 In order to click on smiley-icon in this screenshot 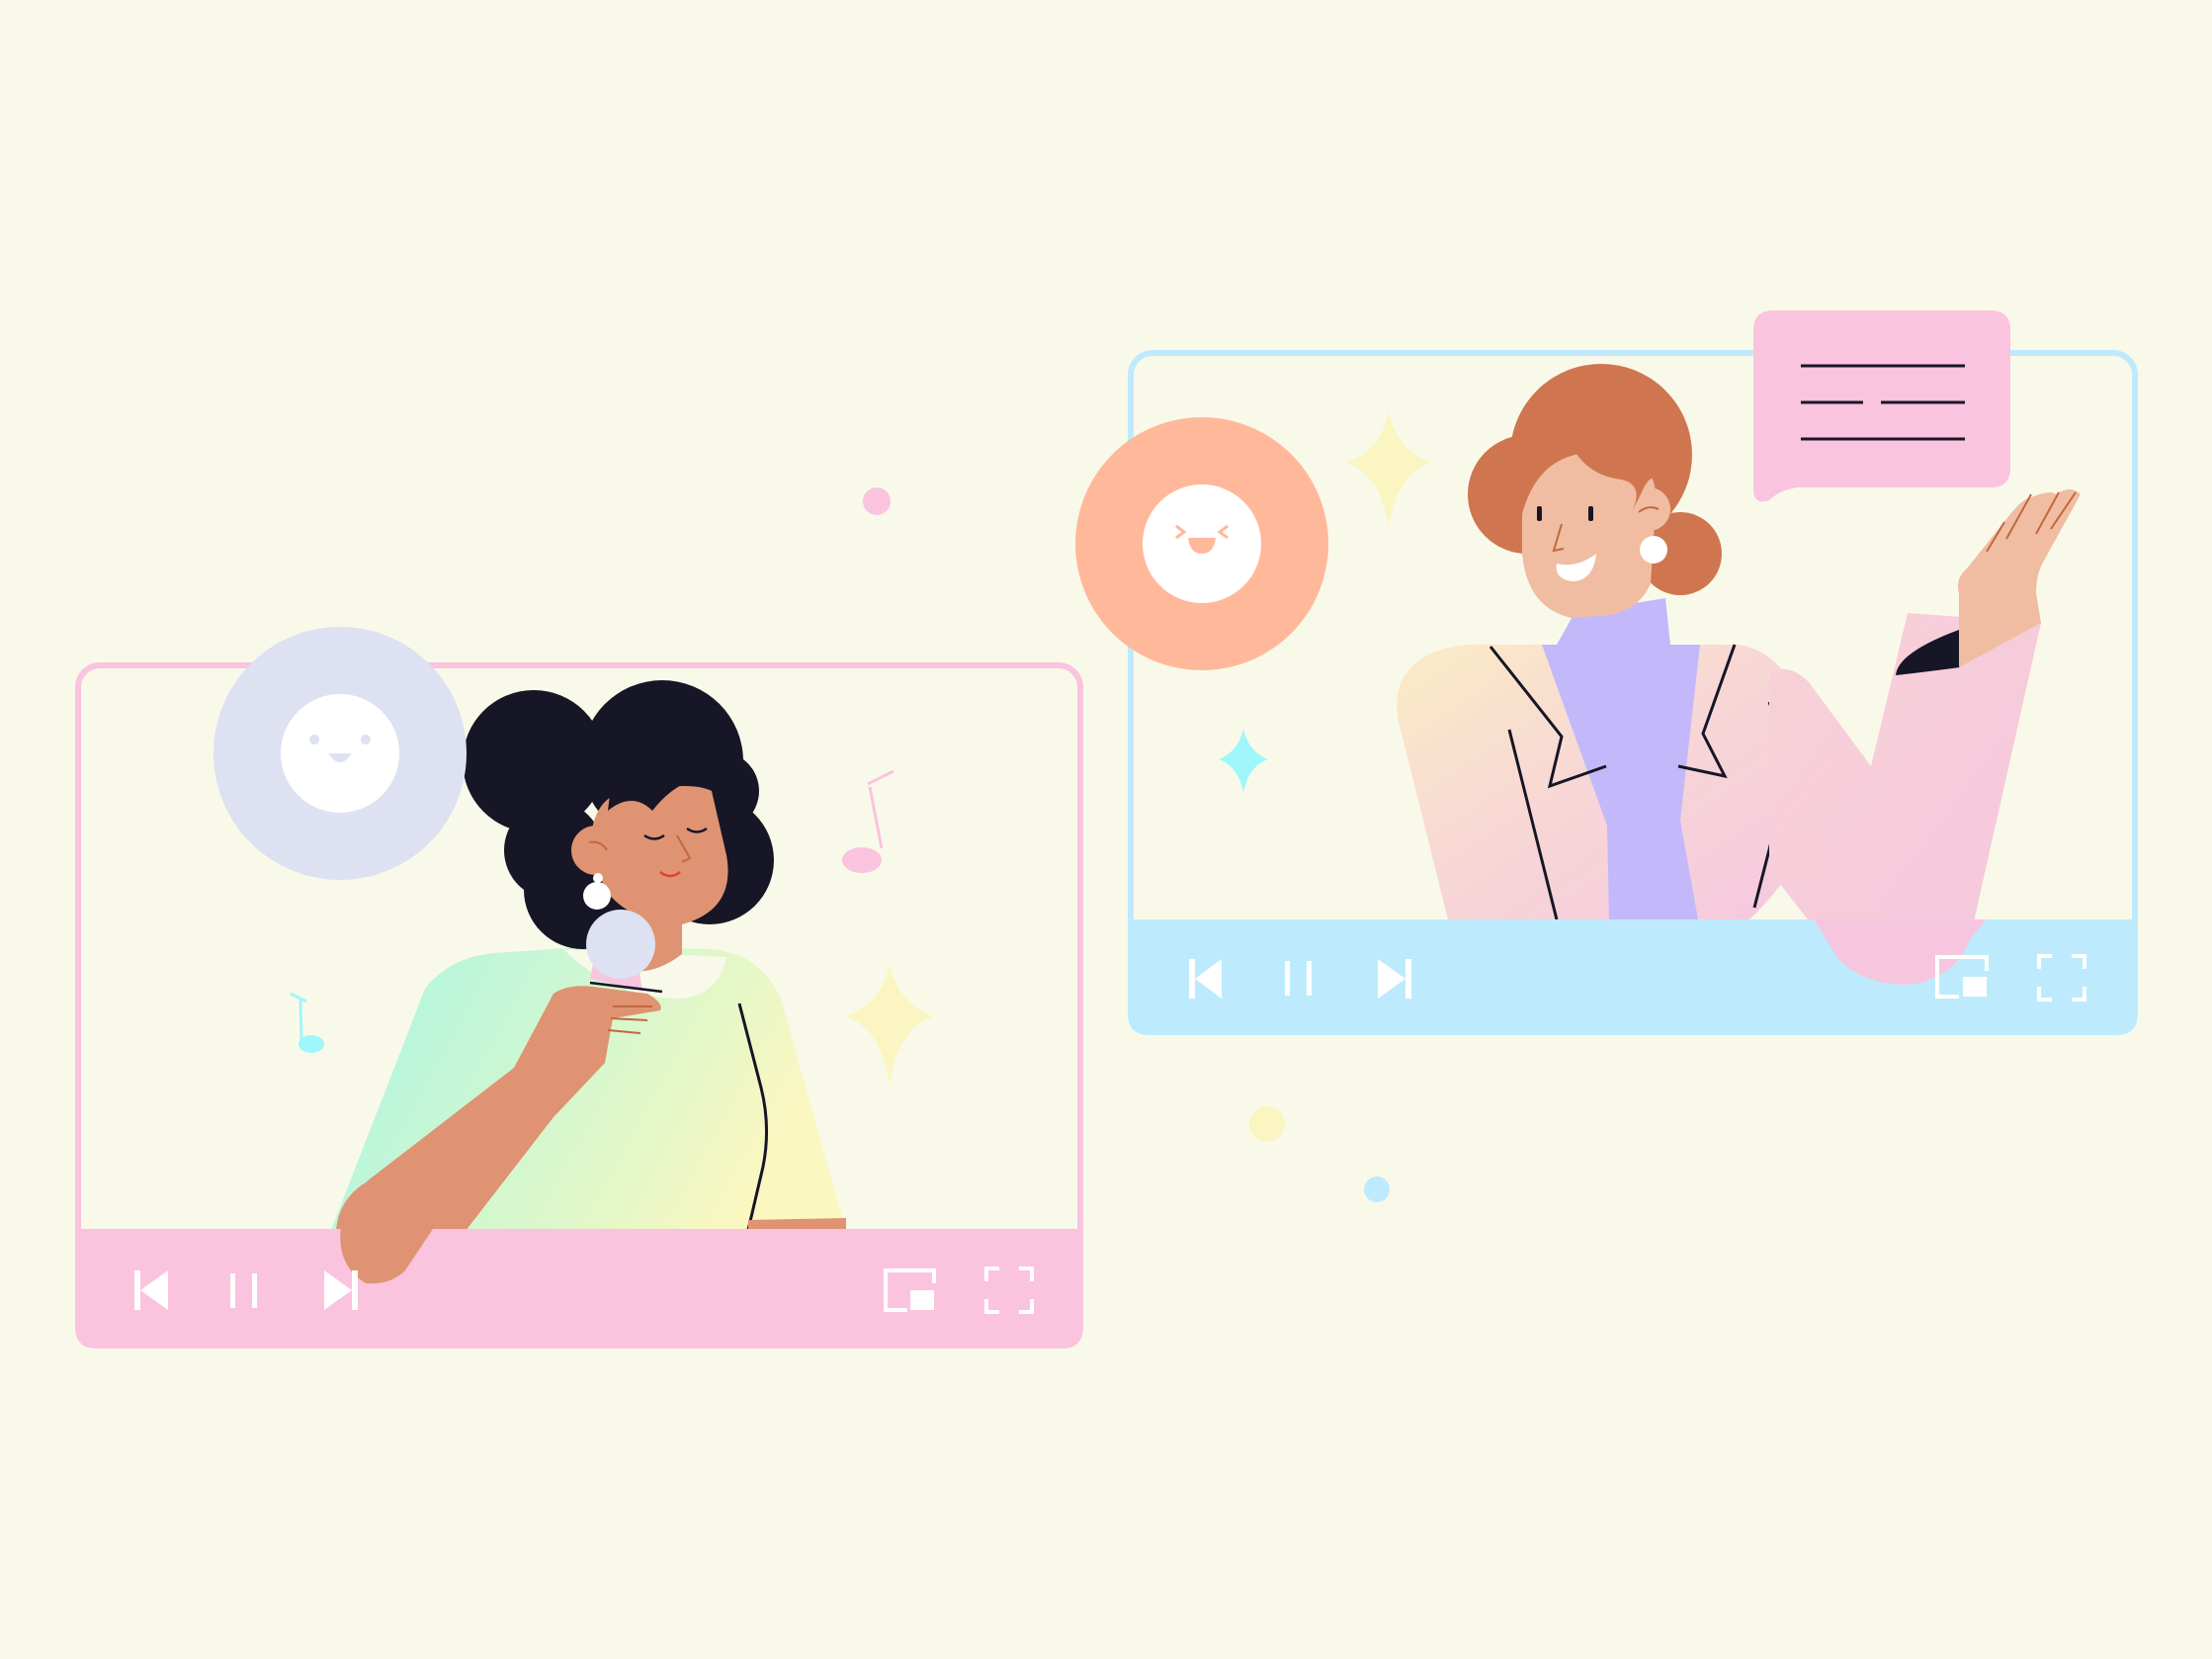, I will do `click(340, 753)`.